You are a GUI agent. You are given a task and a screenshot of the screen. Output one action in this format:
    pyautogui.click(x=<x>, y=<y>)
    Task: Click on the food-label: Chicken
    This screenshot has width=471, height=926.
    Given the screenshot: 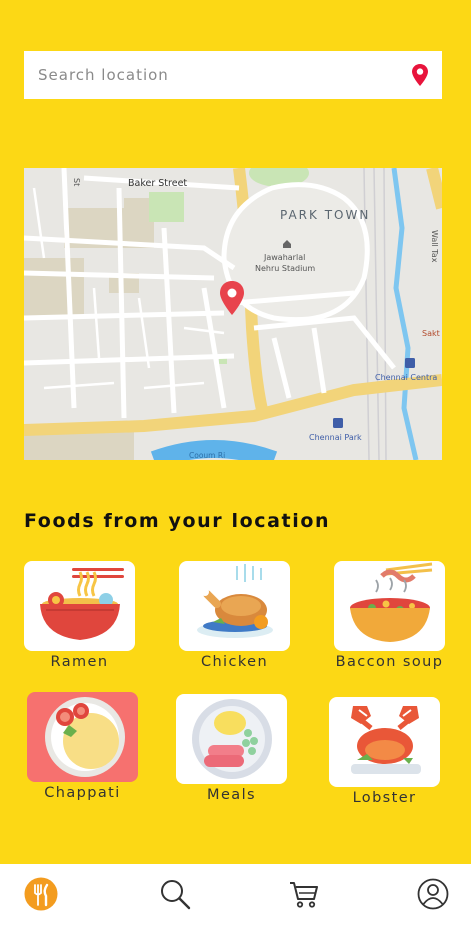 What is the action you would take?
    pyautogui.click(x=234, y=662)
    